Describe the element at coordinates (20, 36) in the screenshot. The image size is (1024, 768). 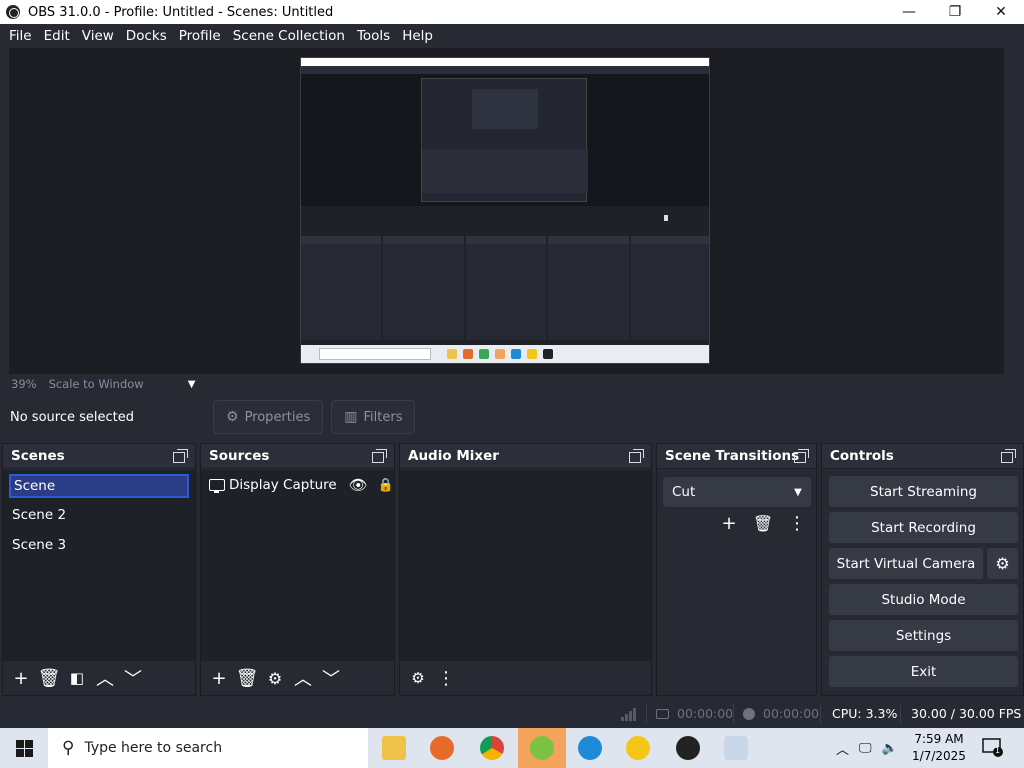
I see `menu-file: File` at that location.